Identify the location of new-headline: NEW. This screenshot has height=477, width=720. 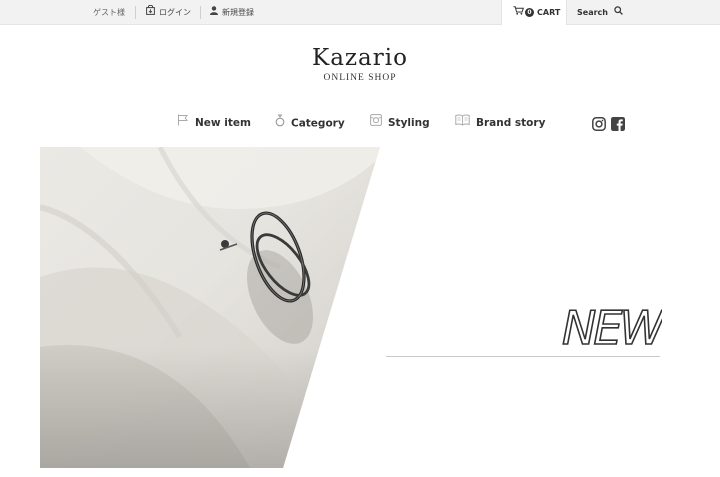
(615, 326).